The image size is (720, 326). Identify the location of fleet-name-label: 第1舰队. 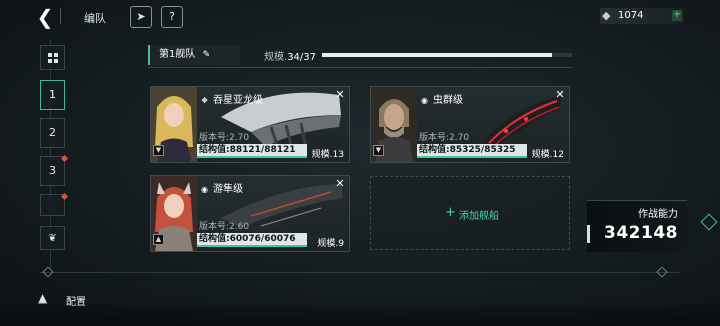
(177, 54).